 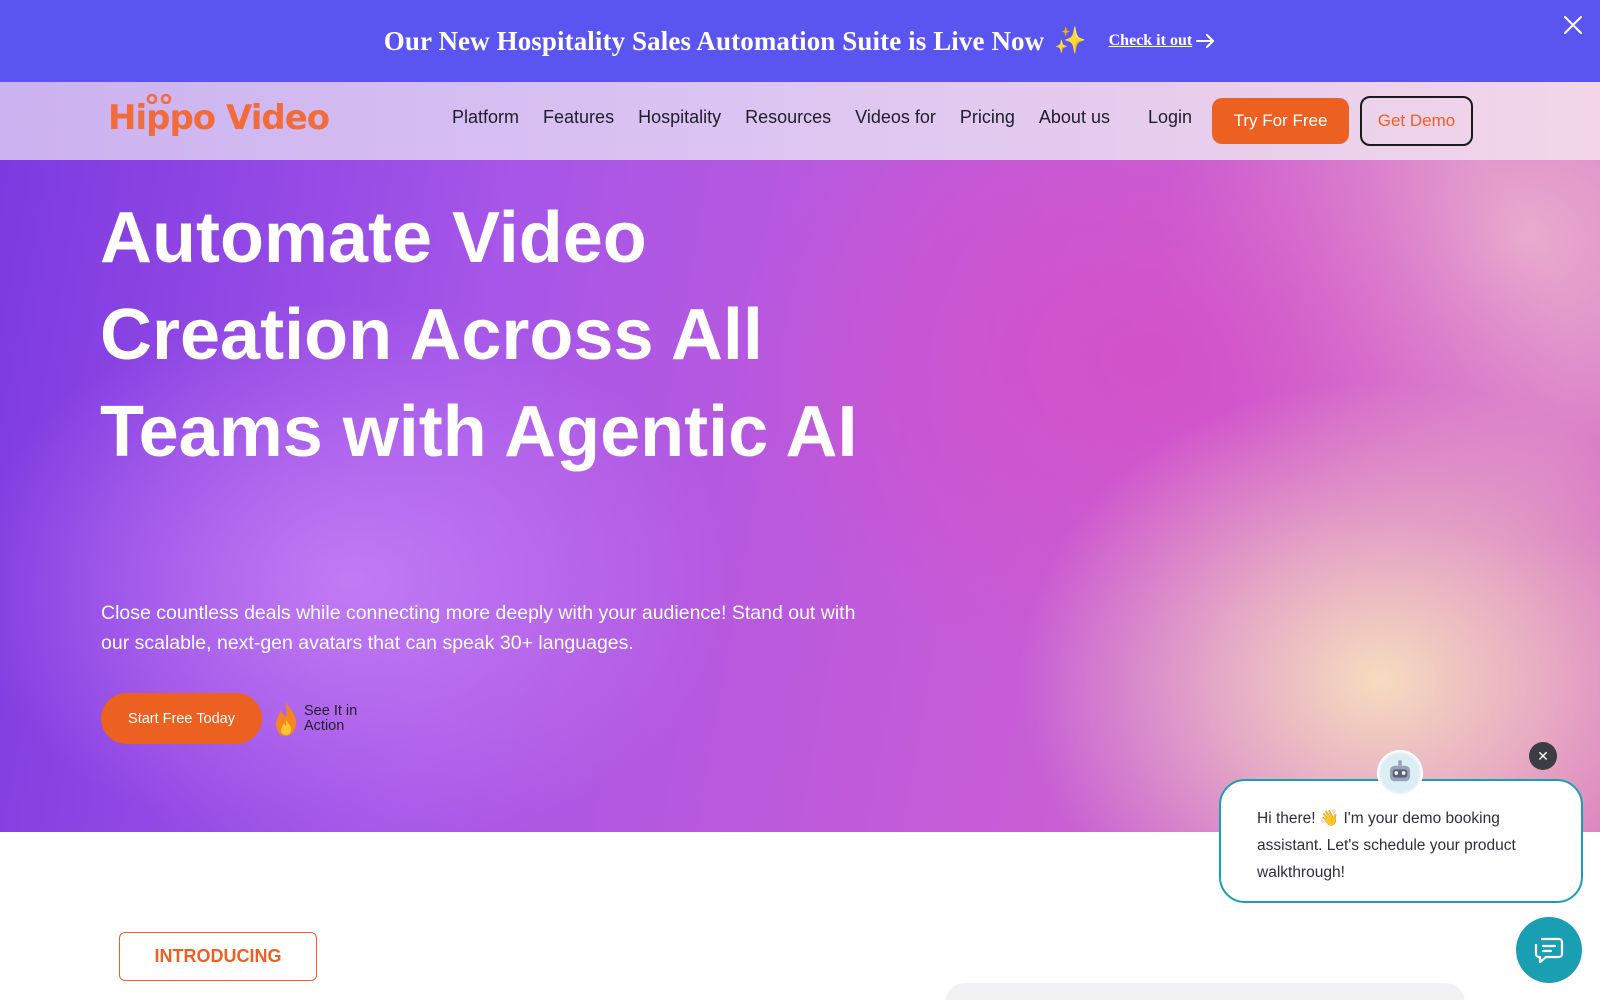 I want to click on nav-item-resources: Resources, so click(x=788, y=117).